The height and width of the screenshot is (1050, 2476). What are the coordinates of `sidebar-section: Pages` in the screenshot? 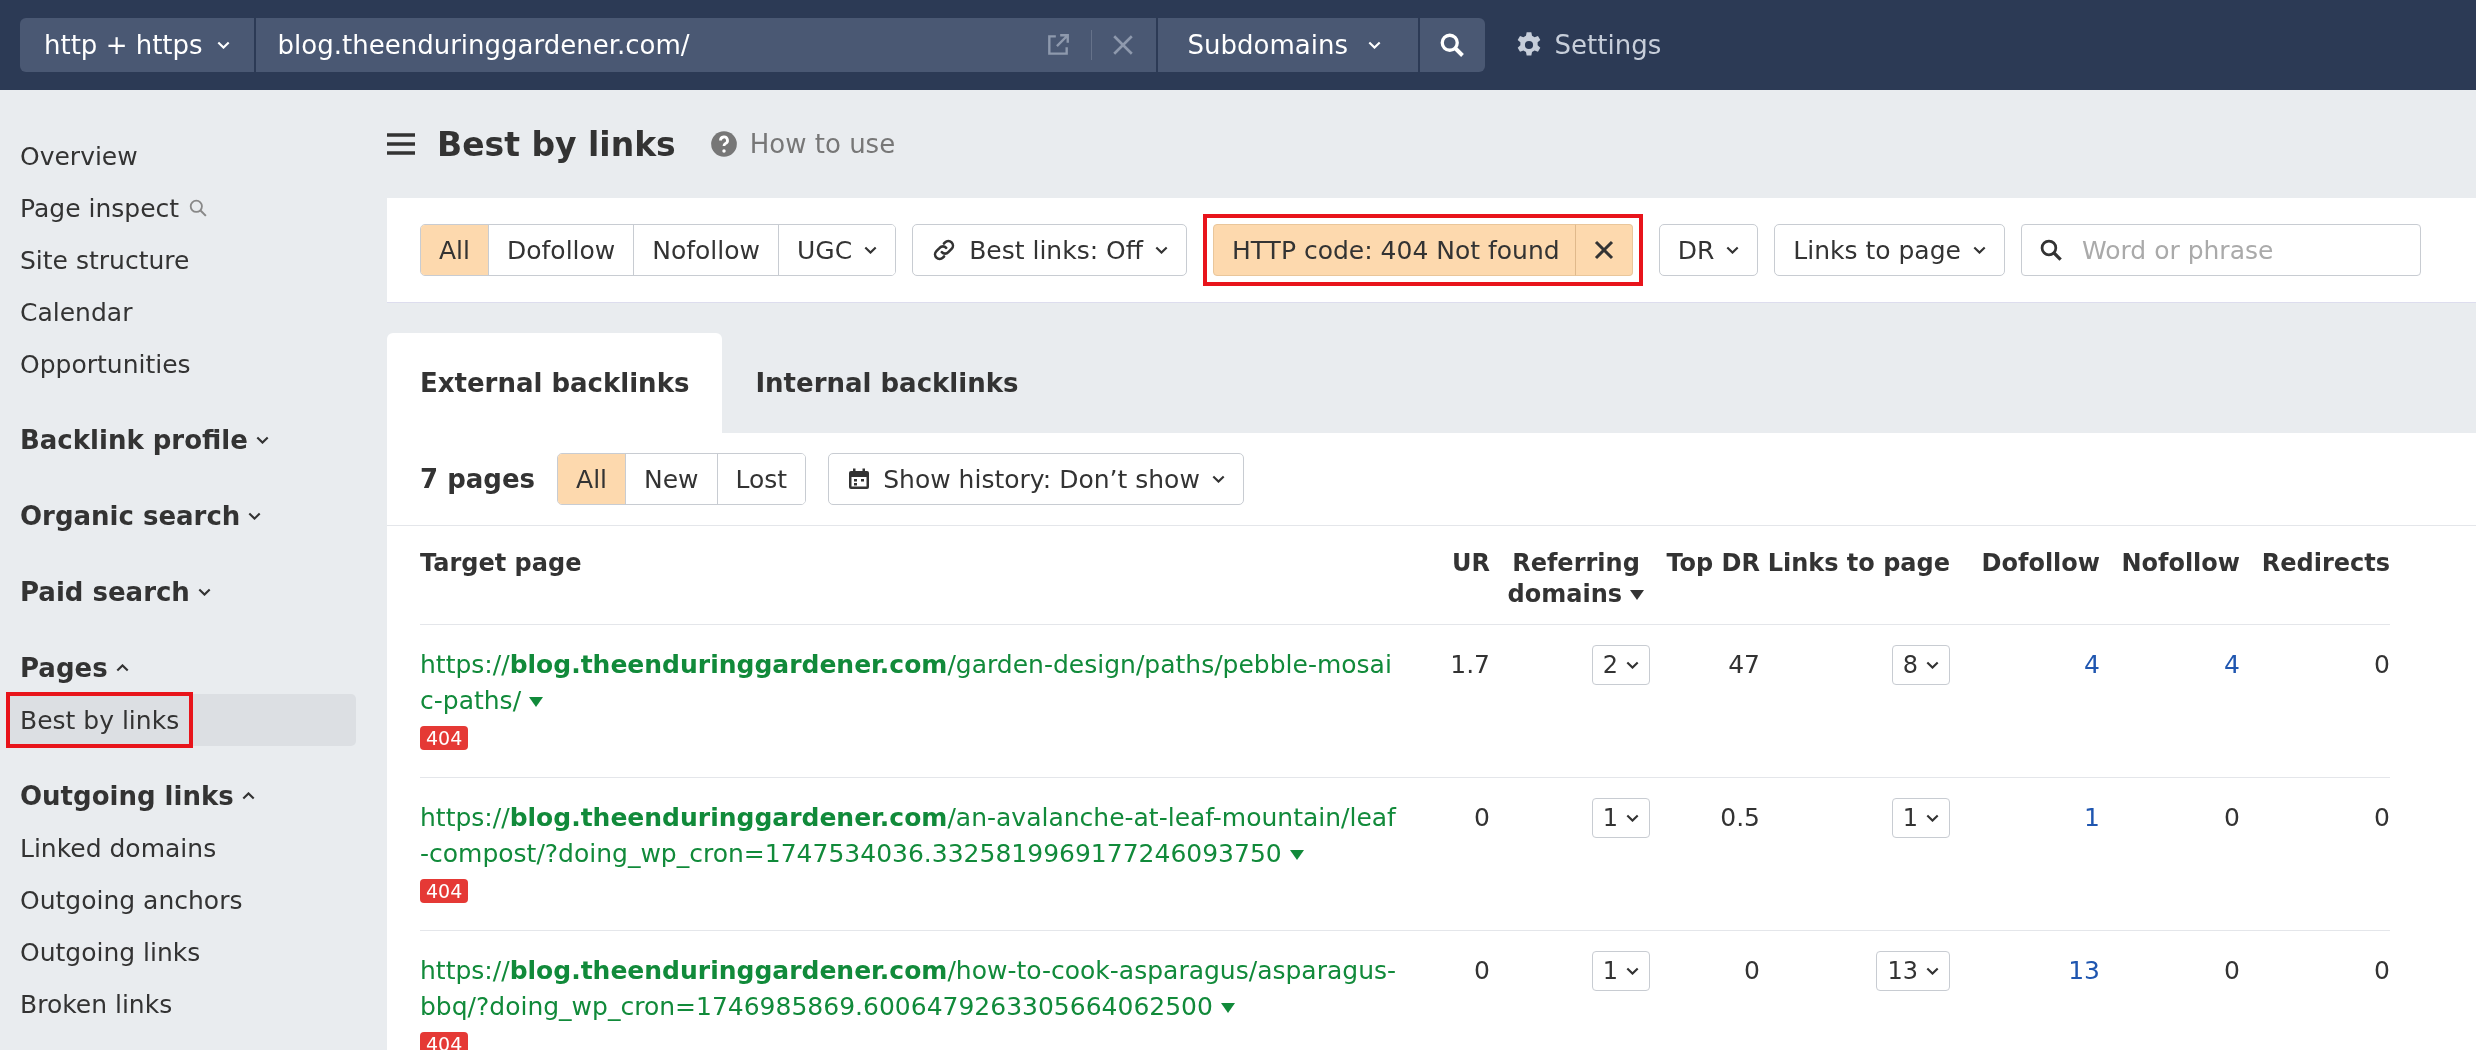 It's located at (197, 668).